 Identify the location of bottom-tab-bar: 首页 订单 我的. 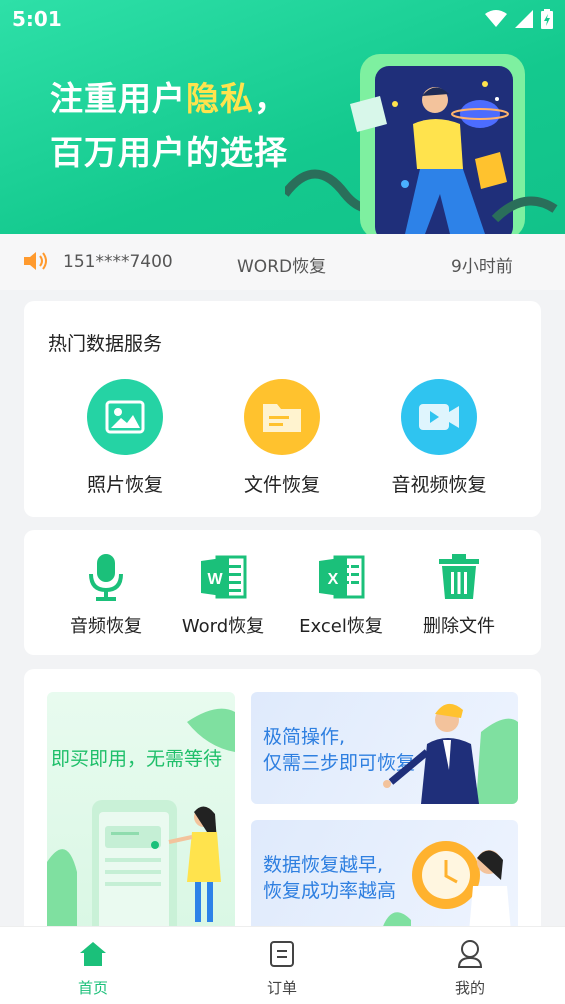
(282, 965).